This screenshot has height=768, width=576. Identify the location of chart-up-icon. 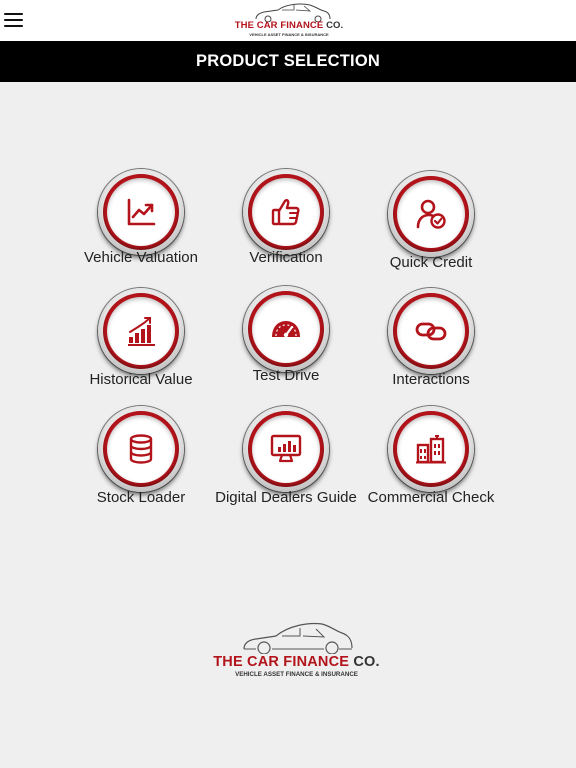
(141, 212).